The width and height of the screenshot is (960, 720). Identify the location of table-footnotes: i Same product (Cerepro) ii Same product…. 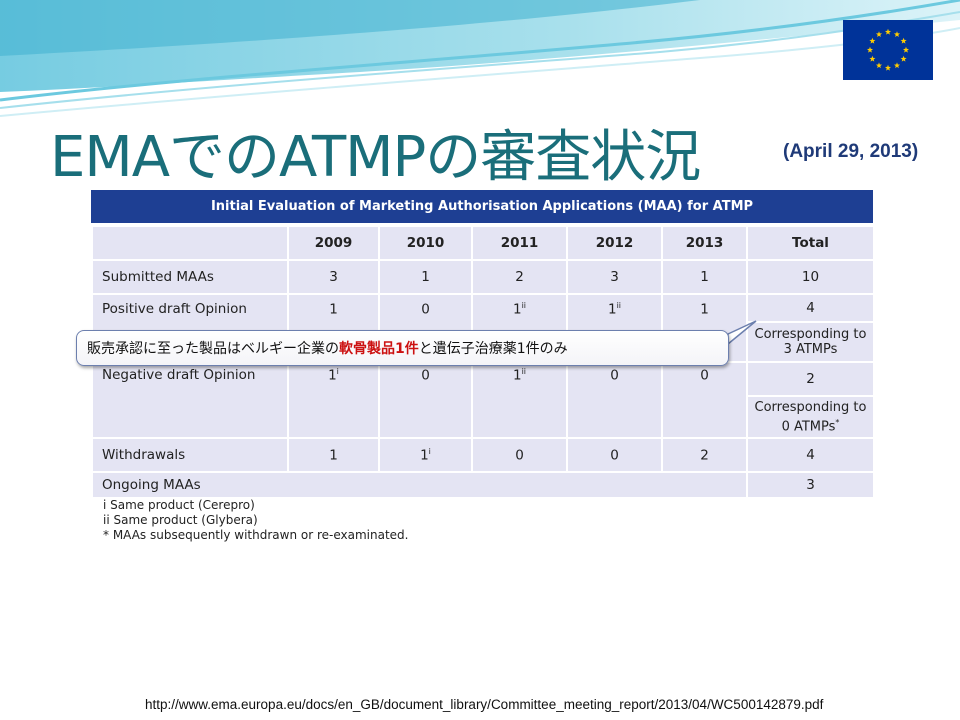
(255, 520).